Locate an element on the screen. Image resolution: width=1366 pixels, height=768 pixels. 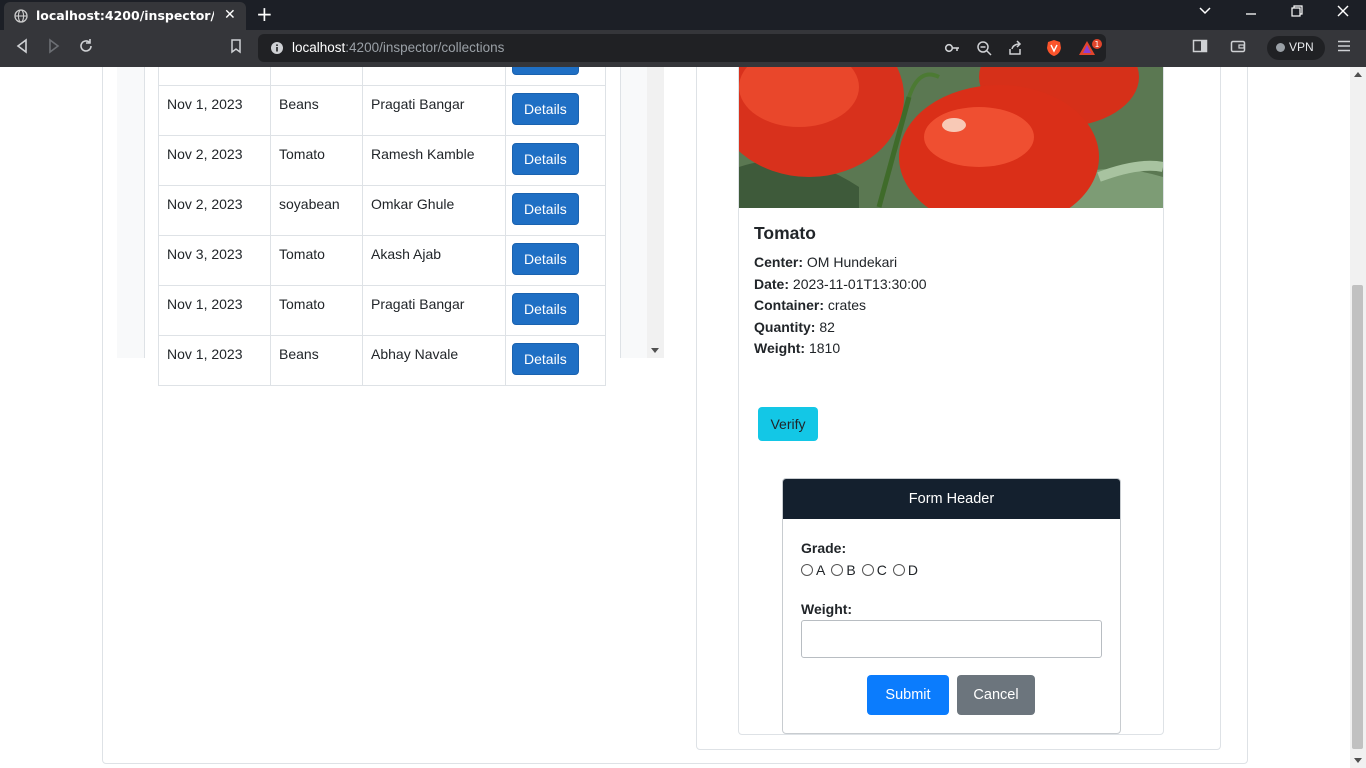
grade-radio-b: B is located at coordinates (843, 570).